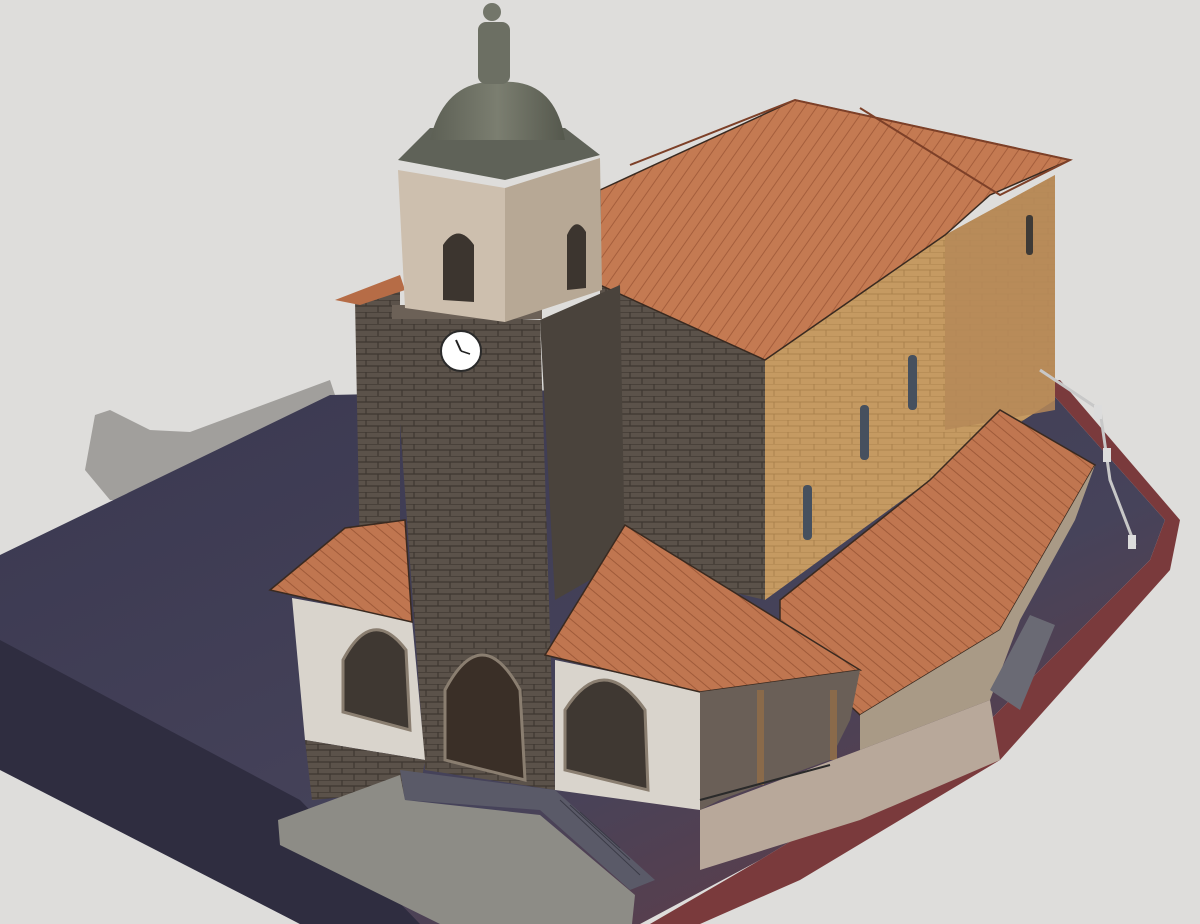  What do you see at coordinates (494, 53) in the screenshot?
I see `lantern` at bounding box center [494, 53].